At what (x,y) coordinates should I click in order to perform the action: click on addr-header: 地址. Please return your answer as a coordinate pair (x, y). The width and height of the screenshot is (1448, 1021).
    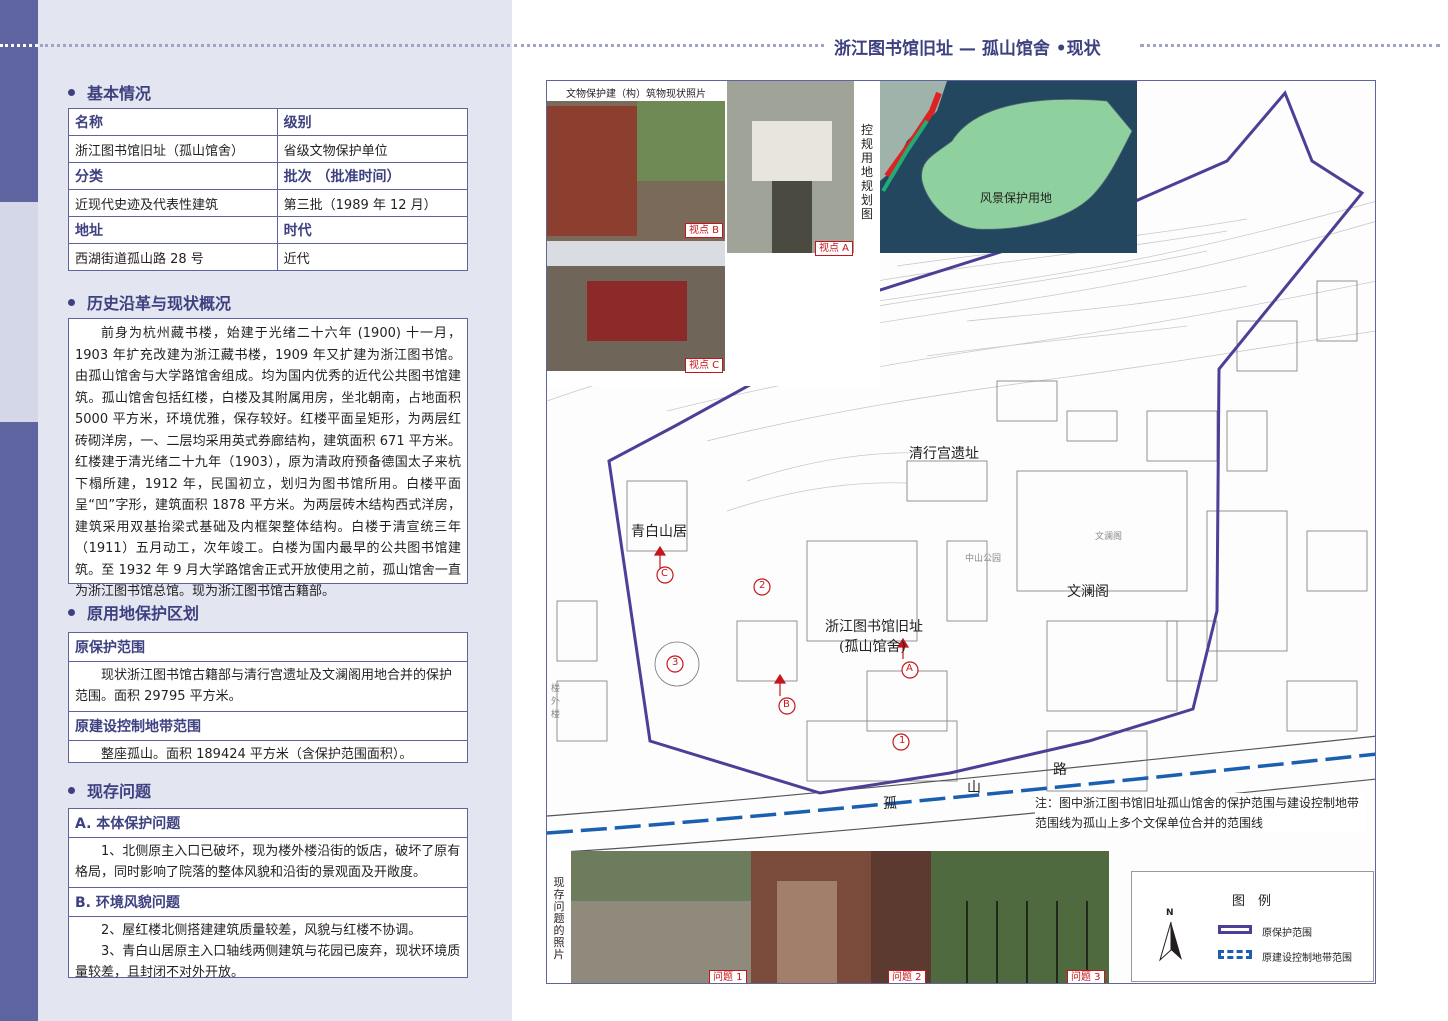
    Looking at the image, I should click on (173, 230).